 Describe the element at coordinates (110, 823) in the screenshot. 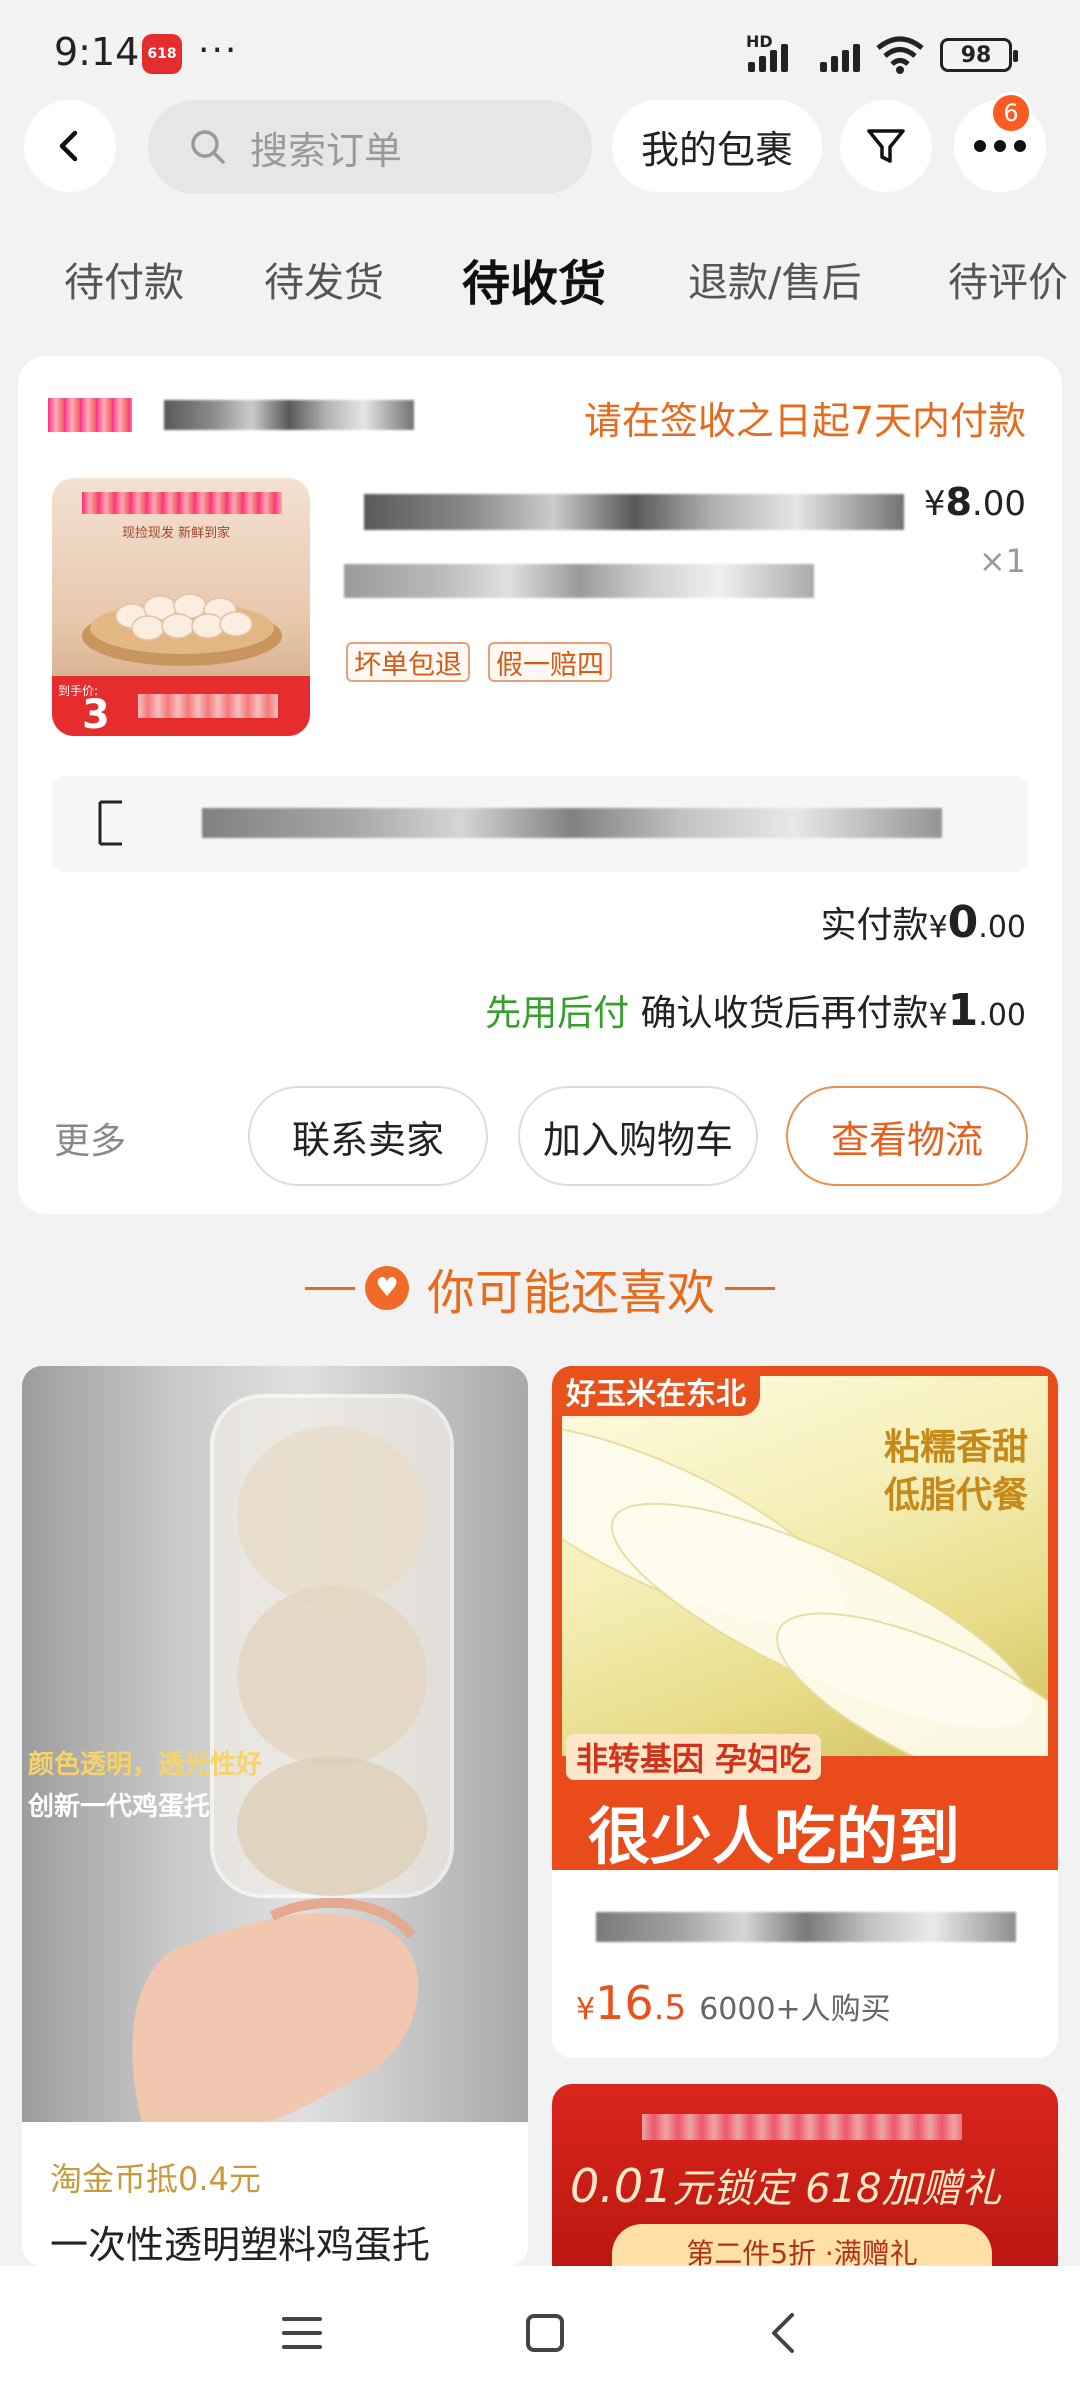

I see `delivery-icon` at that location.